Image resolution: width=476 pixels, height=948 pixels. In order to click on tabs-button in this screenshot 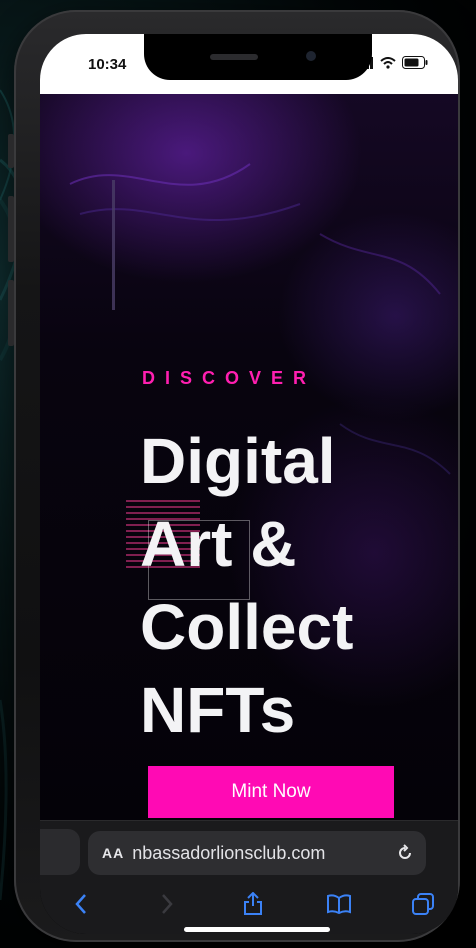, I will do `click(423, 904)`.